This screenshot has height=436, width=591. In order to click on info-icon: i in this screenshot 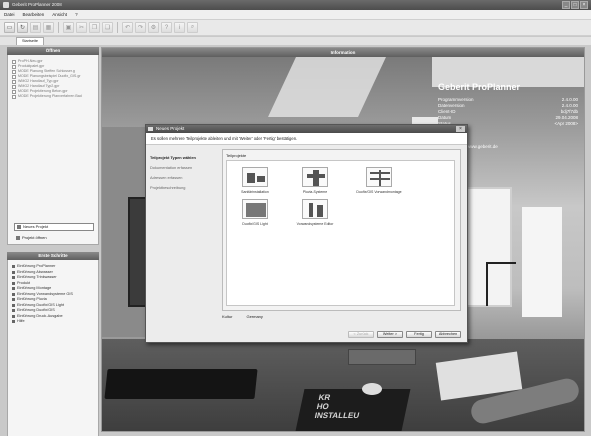, I will do `click(179, 27)`.